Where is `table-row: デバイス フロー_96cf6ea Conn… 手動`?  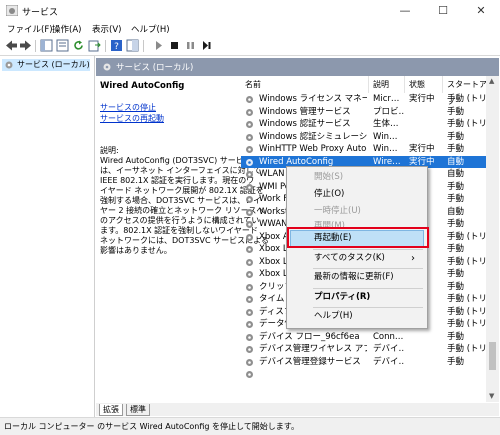
table-row: デバイス フロー_96cf6ea Conn… 手動 is located at coordinates (363, 337).